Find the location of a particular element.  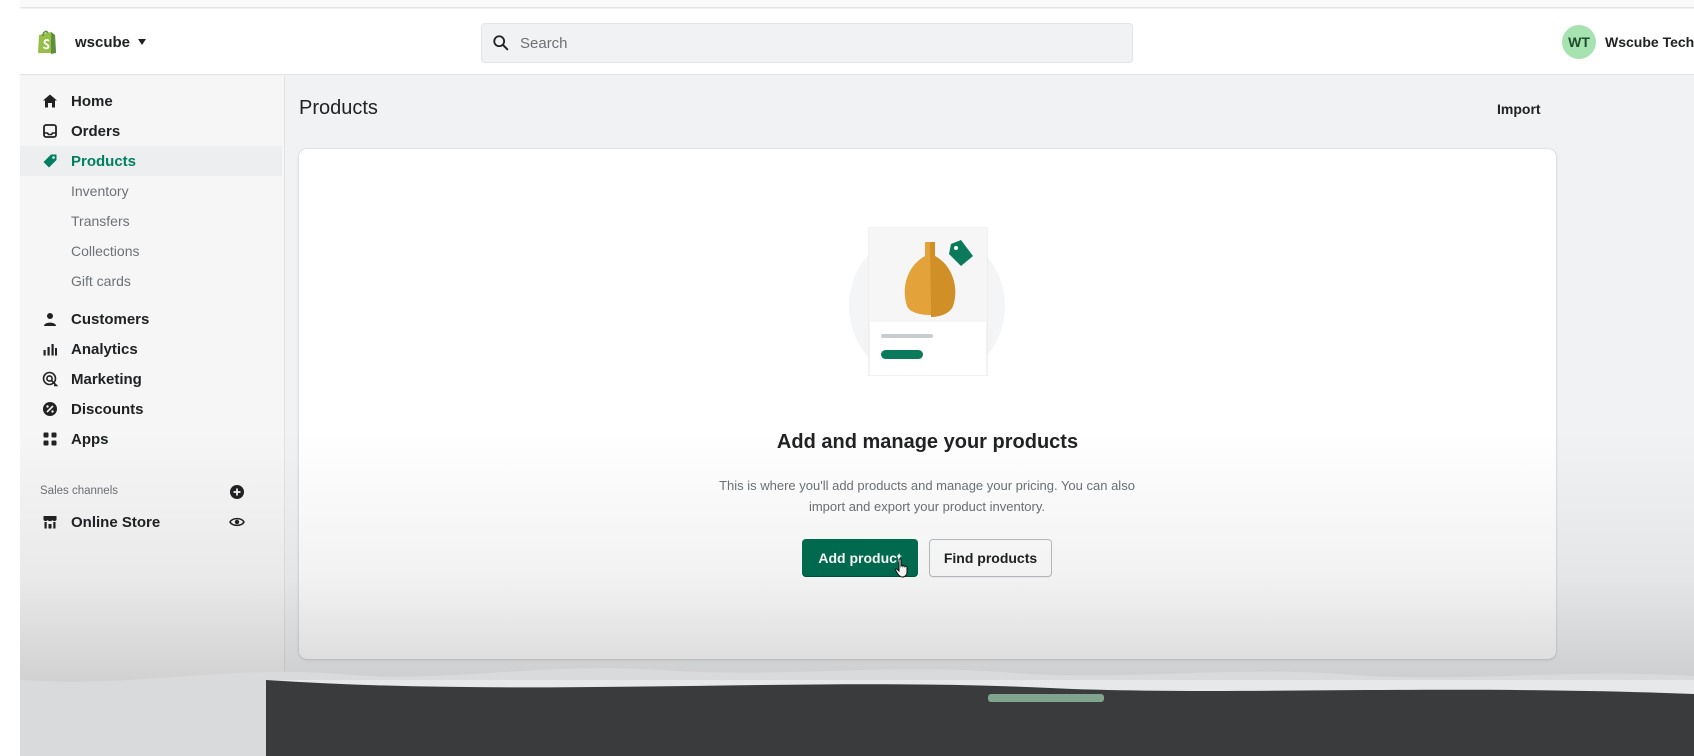

sidebar-item-label: Apps is located at coordinates (90, 439).